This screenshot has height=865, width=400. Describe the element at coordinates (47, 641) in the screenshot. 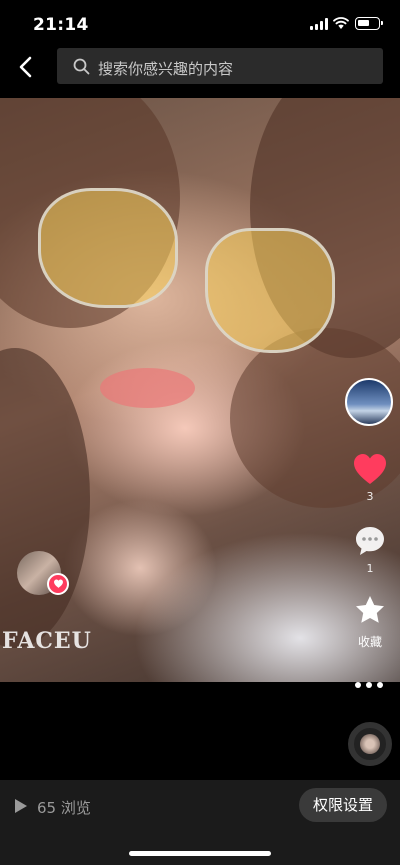

I see `watermark: FACEU` at that location.